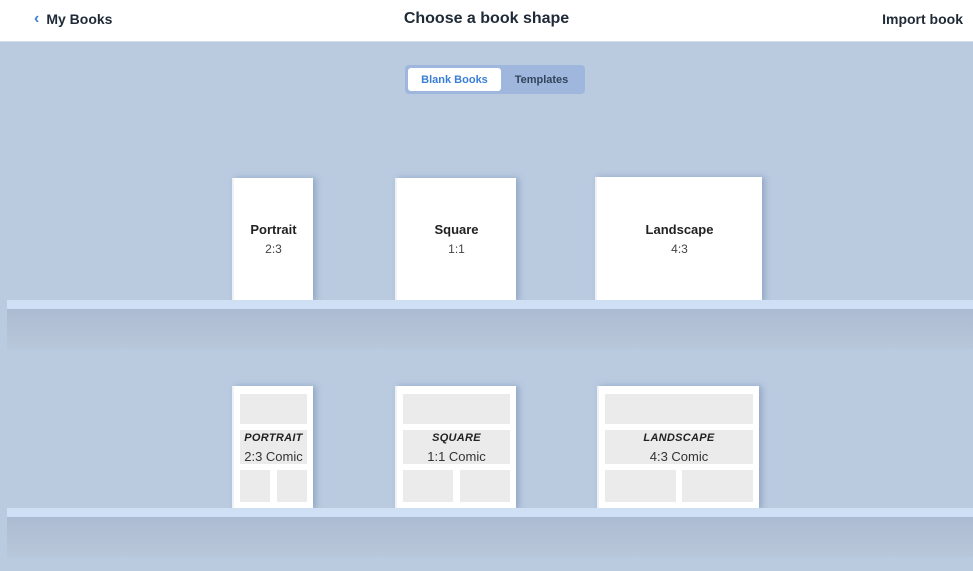 The height and width of the screenshot is (571, 973). Describe the element at coordinates (490, 304) in the screenshot. I see `shelf-top-surface` at that location.